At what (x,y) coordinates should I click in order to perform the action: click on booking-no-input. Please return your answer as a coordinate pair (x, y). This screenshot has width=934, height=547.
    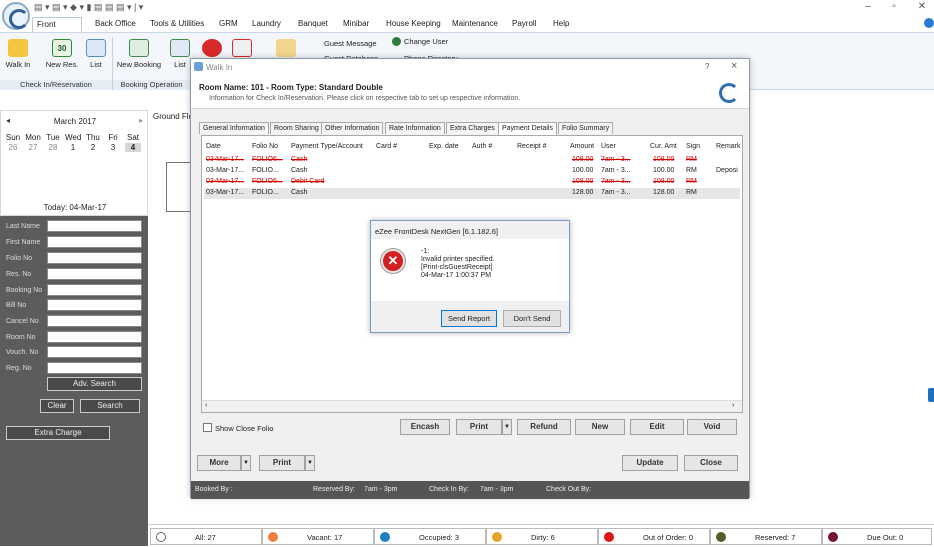
    Looking at the image, I should click on (94, 290).